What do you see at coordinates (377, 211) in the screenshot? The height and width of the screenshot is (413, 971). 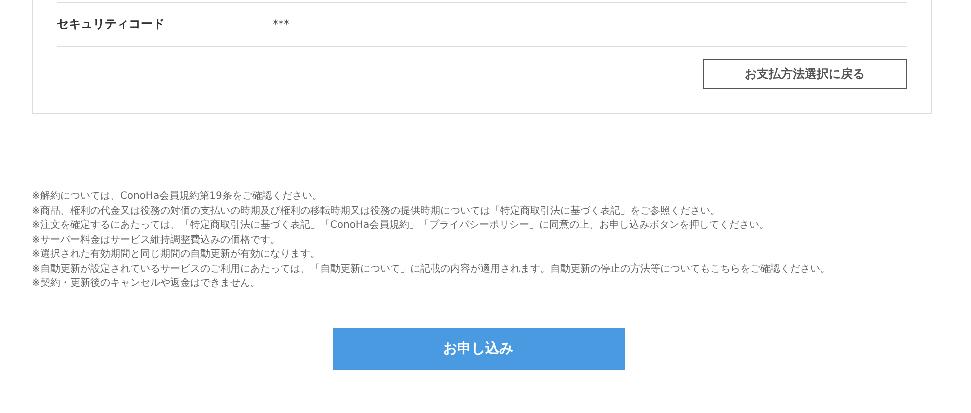 I see `note-text: ※商品、権利の代金又は役務の対価の支払いの時期及び権利の移転時期又は役務の提供時期については「特定商取引法に基づく表記」をご参照ください。` at bounding box center [377, 211].